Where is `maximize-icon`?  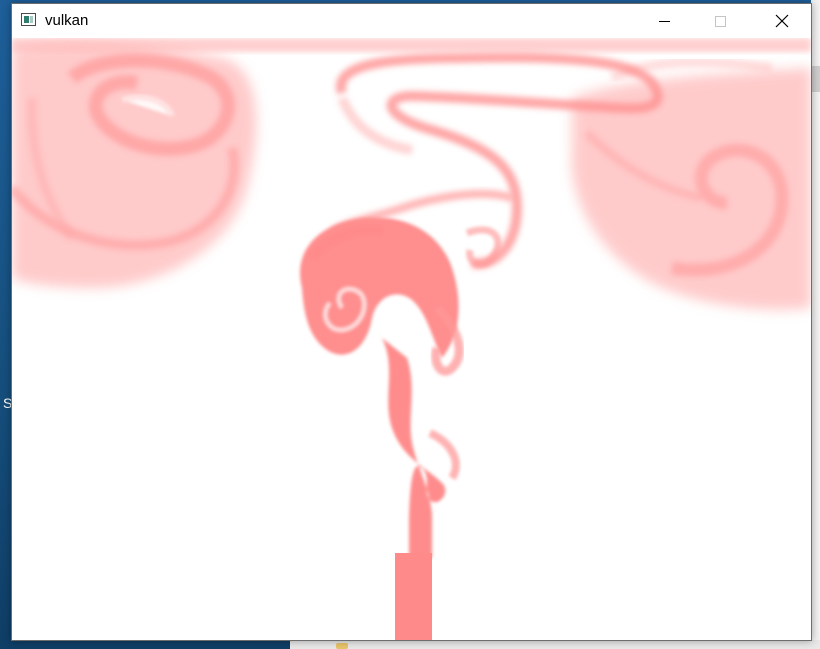 maximize-icon is located at coordinates (720, 21).